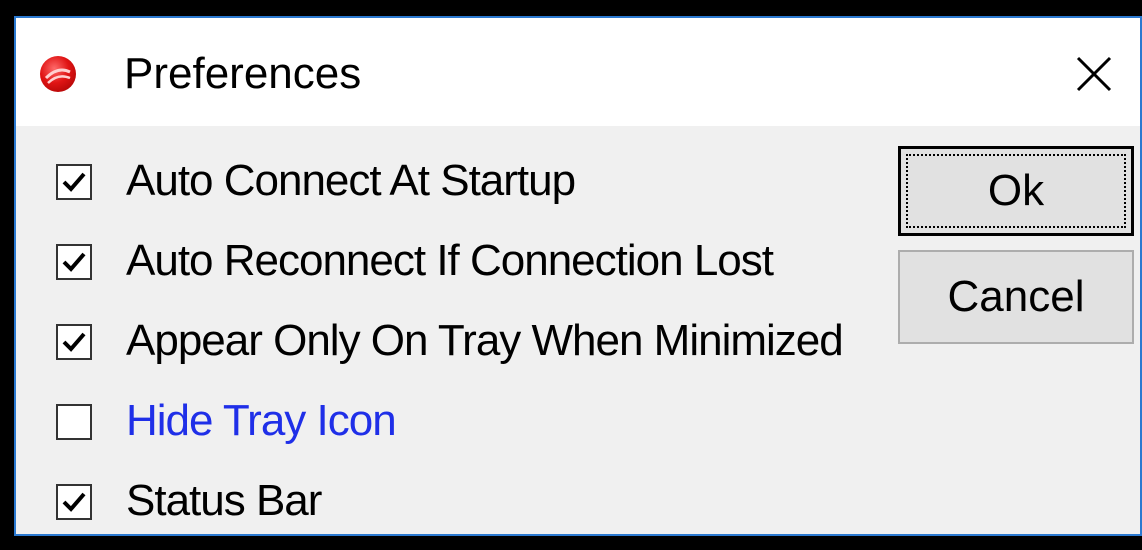 This screenshot has height=550, width=1142. What do you see at coordinates (261, 421) in the screenshot?
I see `hide-tray-icon-label: Hide Tray Icon` at bounding box center [261, 421].